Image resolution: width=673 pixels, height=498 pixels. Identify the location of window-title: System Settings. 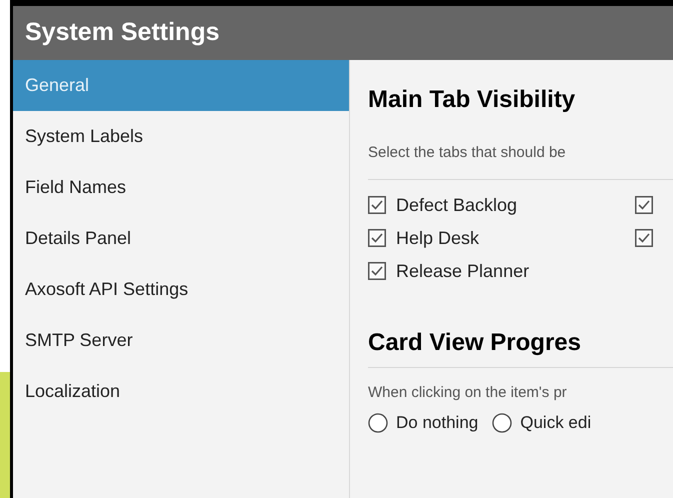
(122, 32).